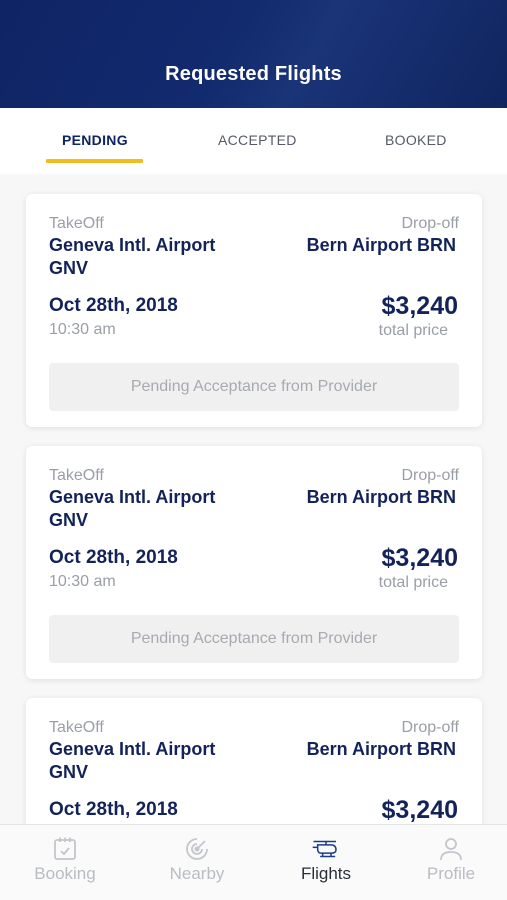  I want to click on nav-profile: Profile, so click(447, 862).